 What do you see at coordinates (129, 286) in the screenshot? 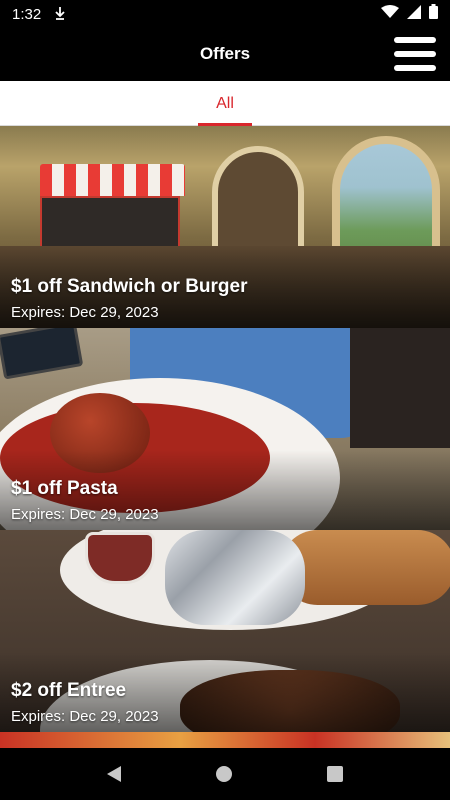
I see `offer-title: $1 off Sandwich or Burger` at bounding box center [129, 286].